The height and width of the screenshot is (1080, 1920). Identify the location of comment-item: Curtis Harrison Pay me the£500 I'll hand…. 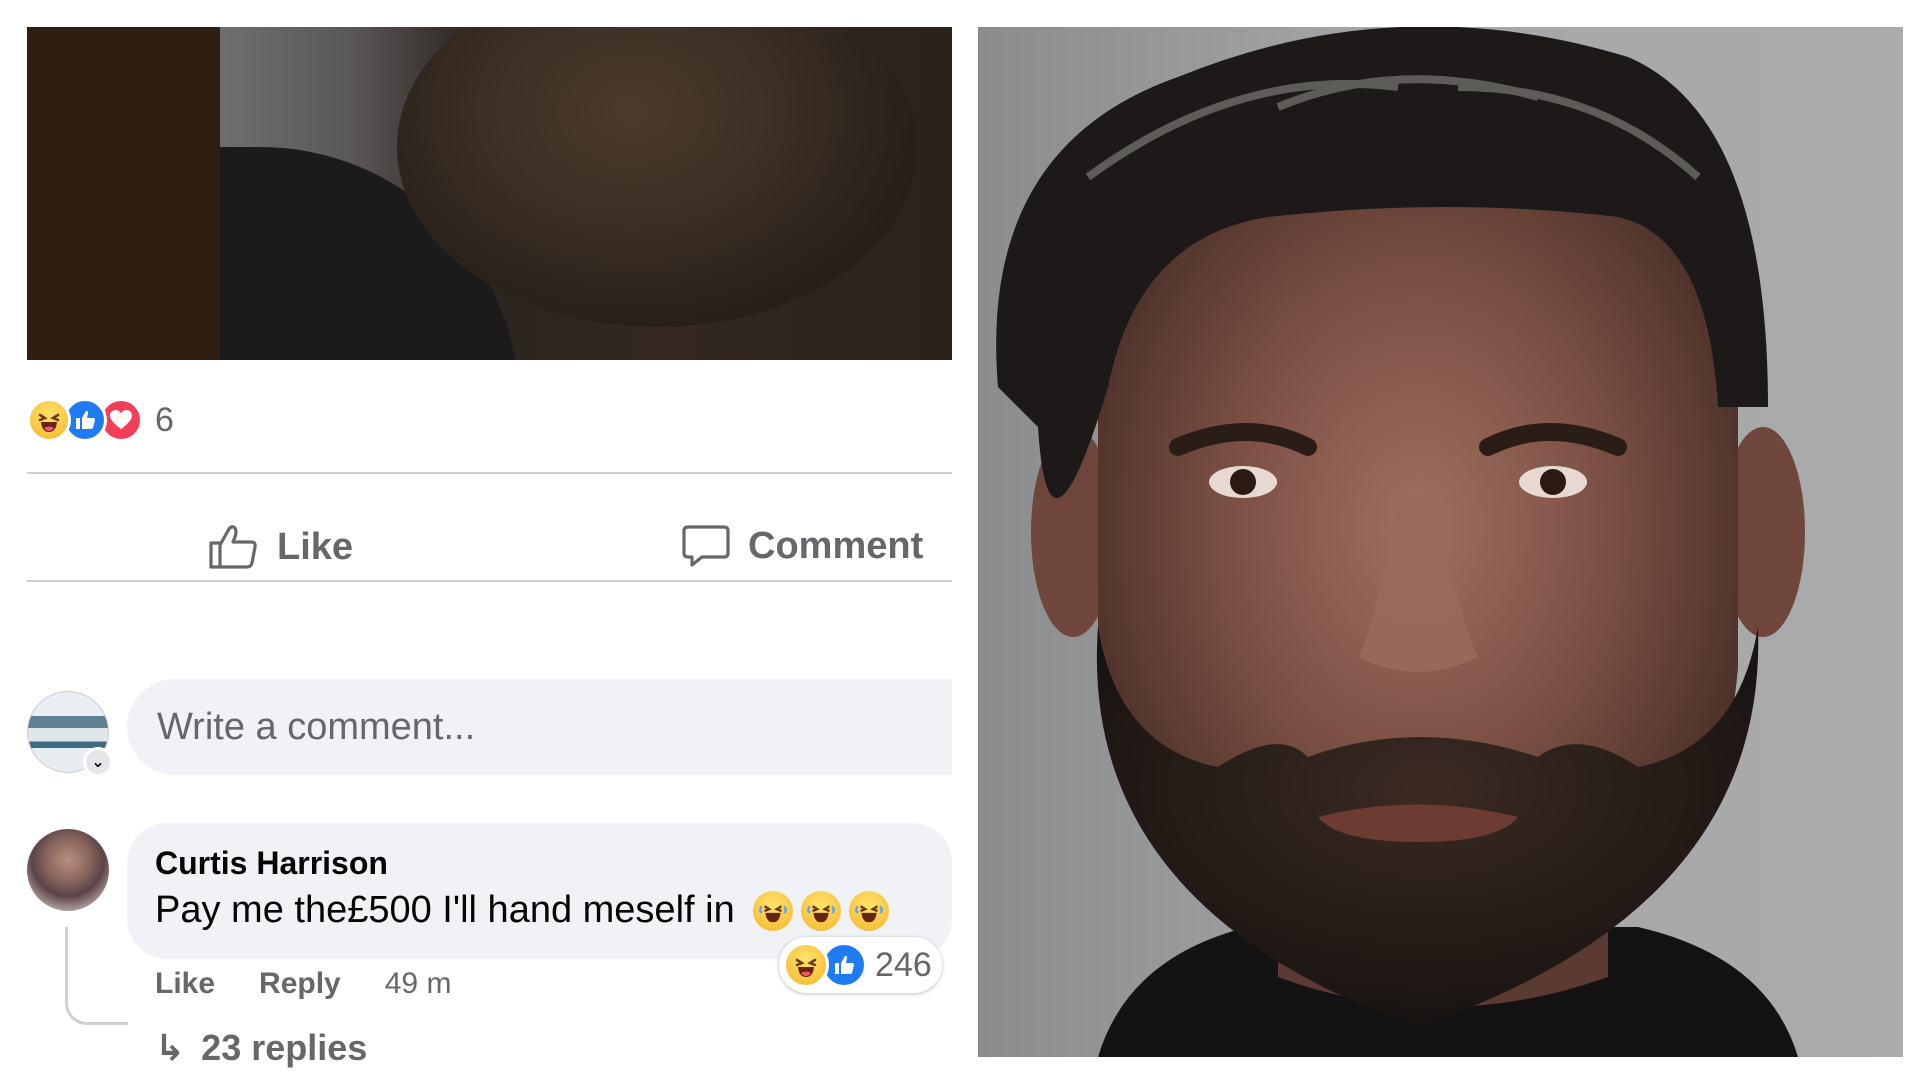
(489, 932).